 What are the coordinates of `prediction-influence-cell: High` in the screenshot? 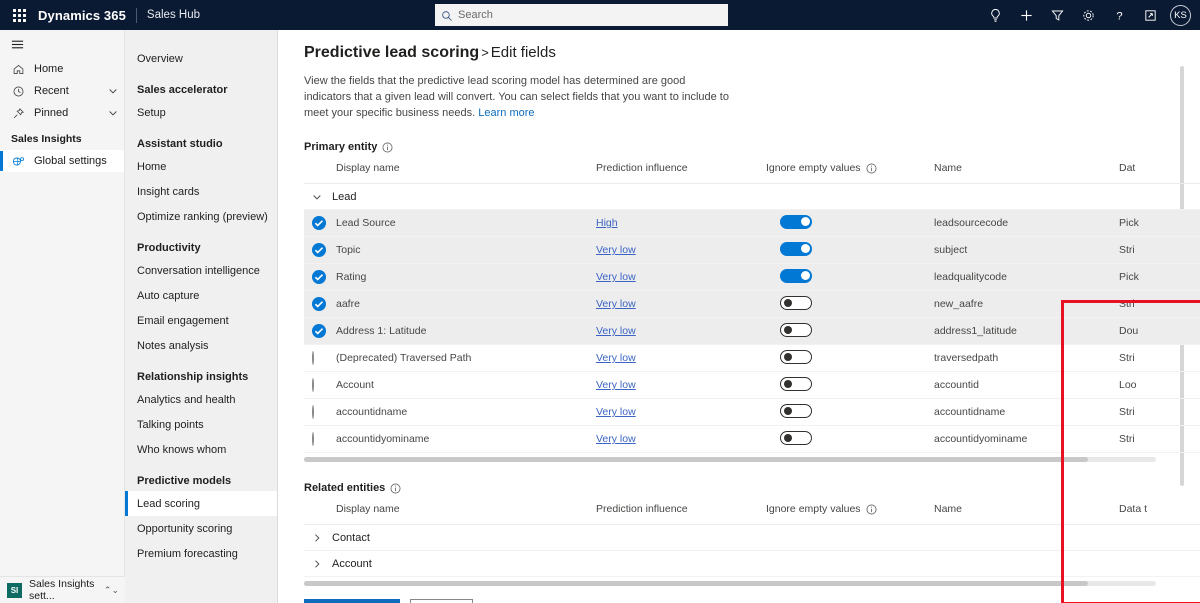 It's located at (681, 223).